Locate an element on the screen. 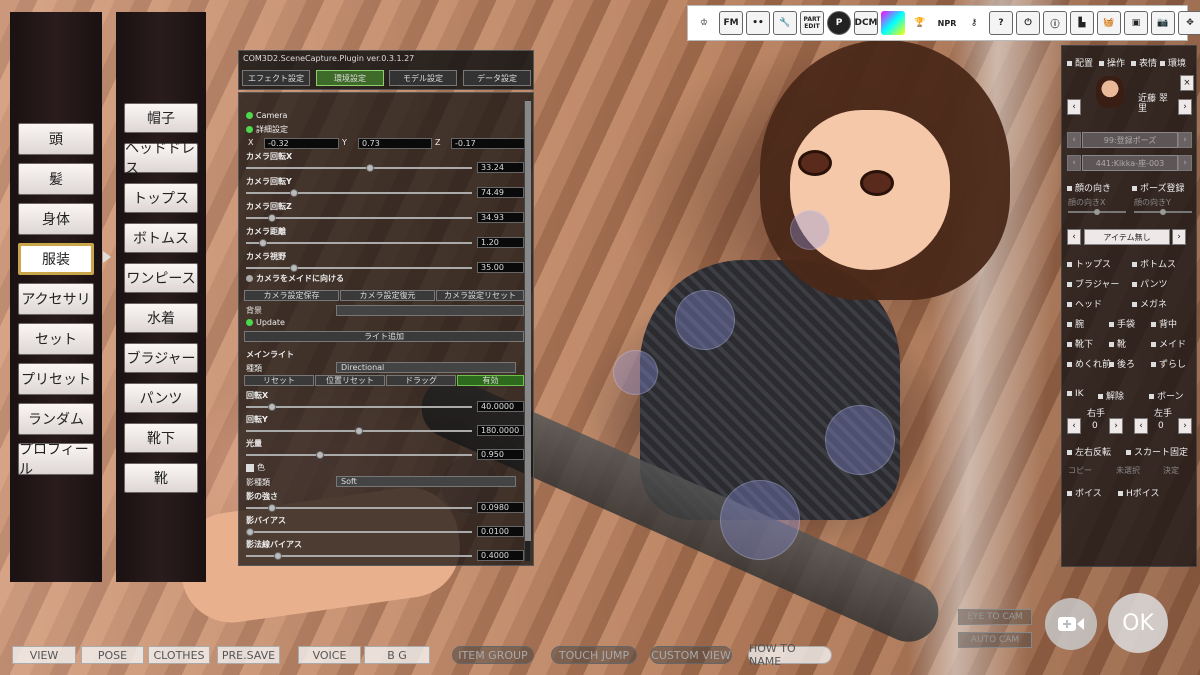 This screenshot has height=675, width=1200. sub-menu-item: 靴 is located at coordinates (161, 478).